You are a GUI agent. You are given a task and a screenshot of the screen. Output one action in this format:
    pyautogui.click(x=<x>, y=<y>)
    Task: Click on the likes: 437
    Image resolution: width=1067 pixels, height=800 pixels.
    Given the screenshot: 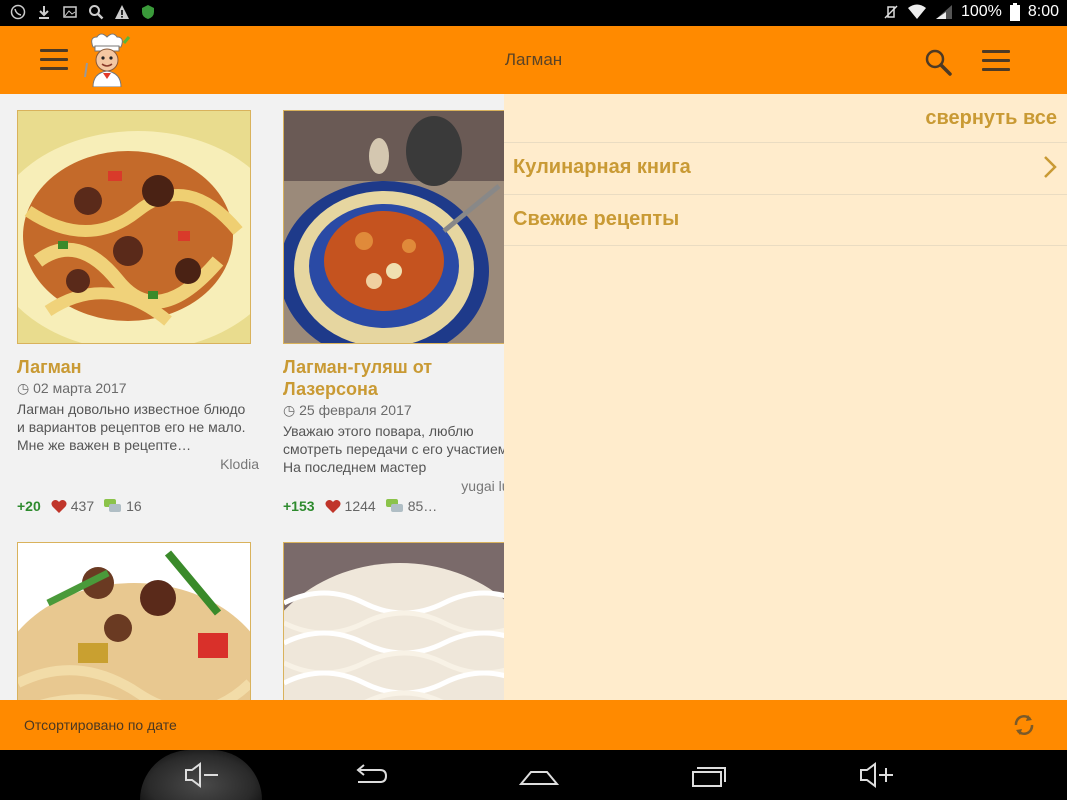 What is the action you would take?
    pyautogui.click(x=72, y=506)
    